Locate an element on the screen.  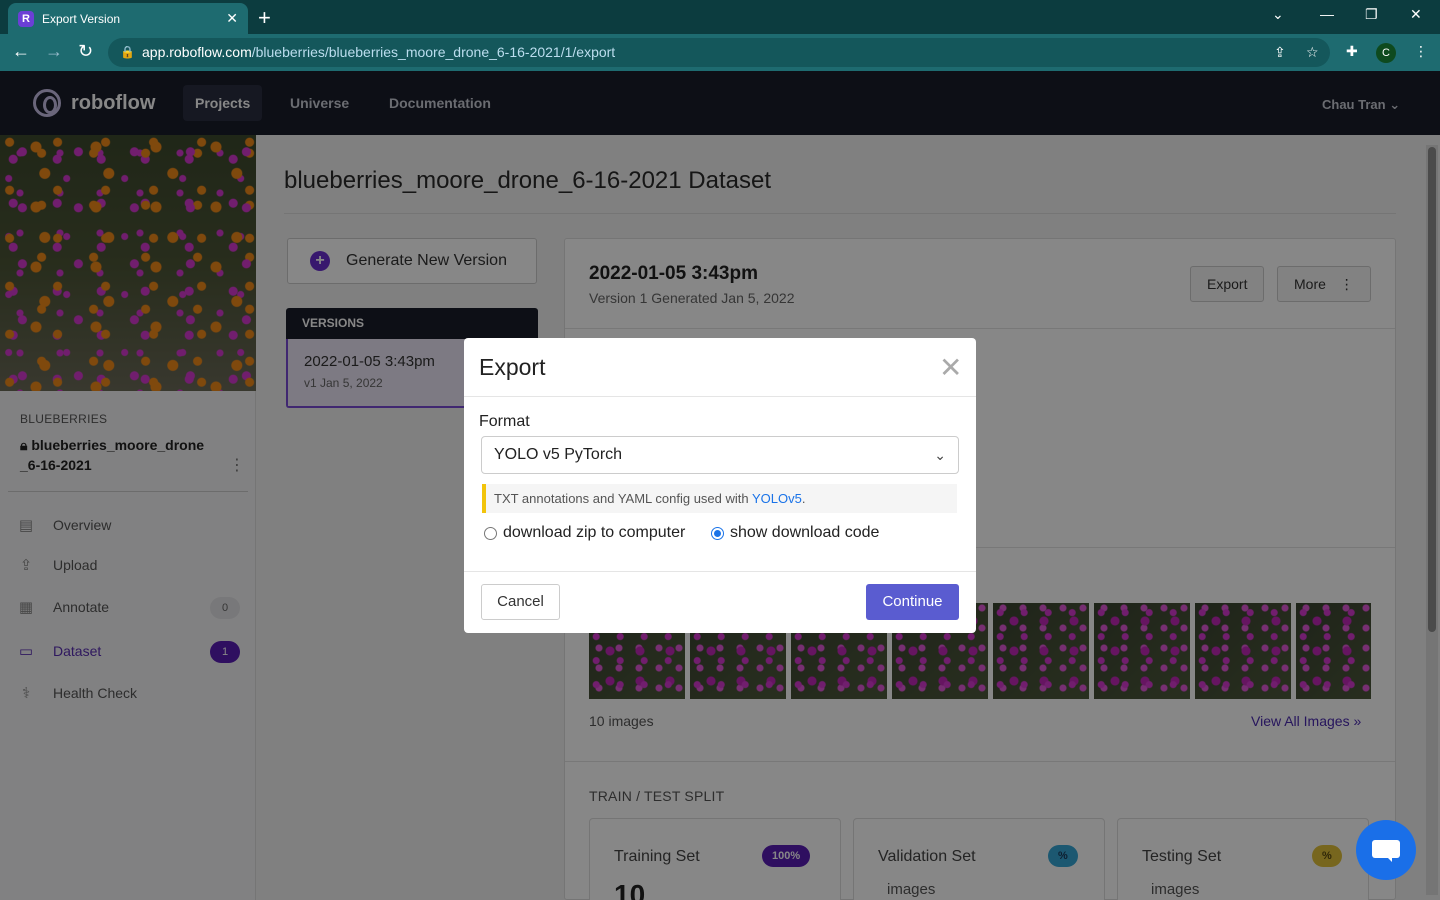
browser-tab: R Export Version ✕ is located at coordinates (128, 18).